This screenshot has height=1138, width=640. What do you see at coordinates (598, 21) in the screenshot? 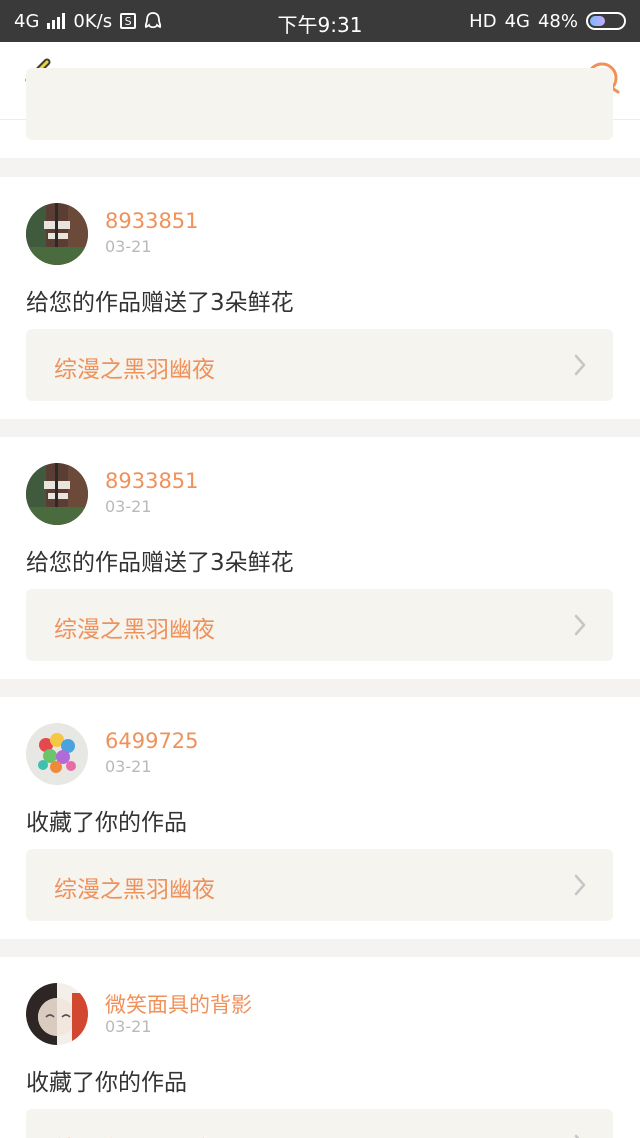
I see `battery-fill` at bounding box center [598, 21].